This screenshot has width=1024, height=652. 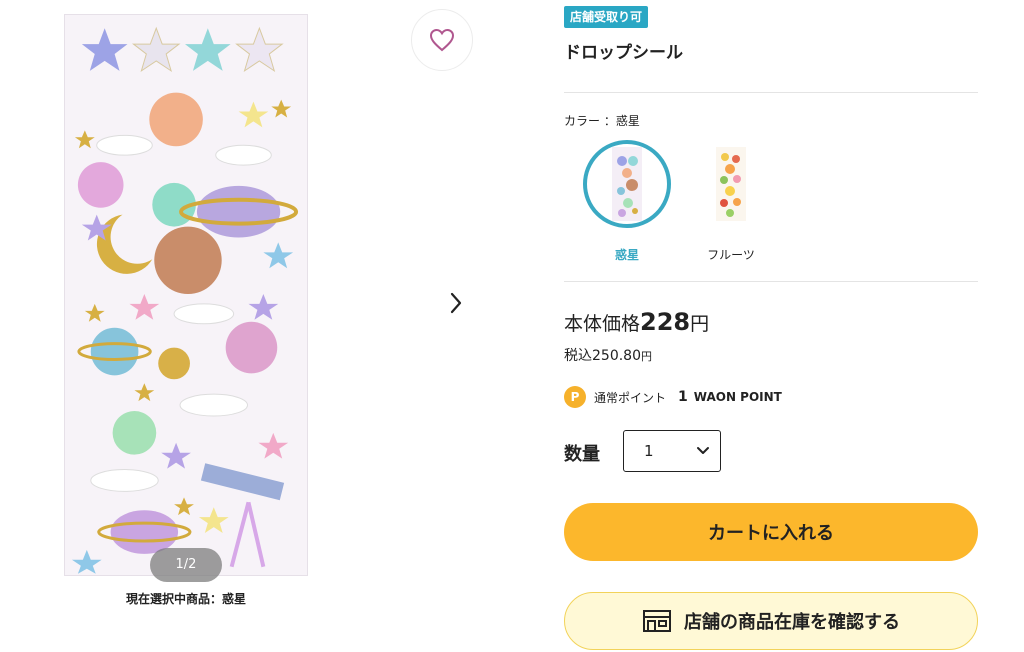 I want to click on quantity-value: 1, so click(x=649, y=451).